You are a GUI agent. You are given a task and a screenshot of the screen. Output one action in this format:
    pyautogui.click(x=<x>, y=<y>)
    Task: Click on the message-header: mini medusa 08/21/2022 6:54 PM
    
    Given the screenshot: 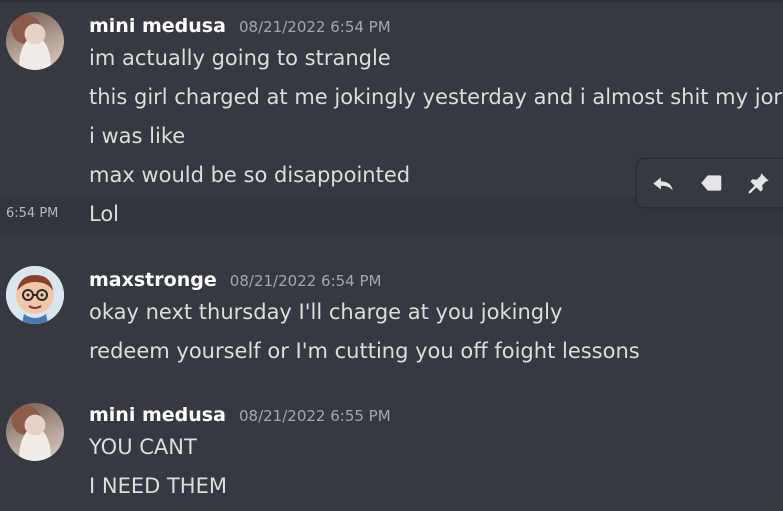 What is the action you would take?
    pyautogui.click(x=240, y=26)
    